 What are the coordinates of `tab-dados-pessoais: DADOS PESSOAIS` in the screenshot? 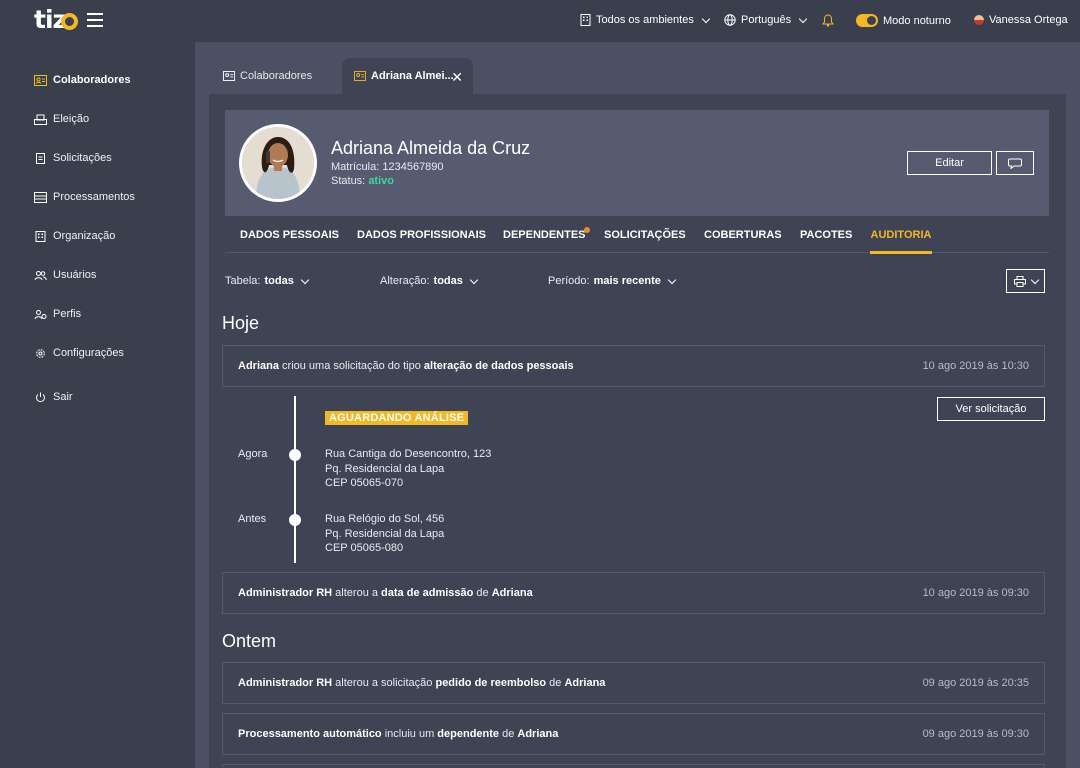 It's located at (289, 234).